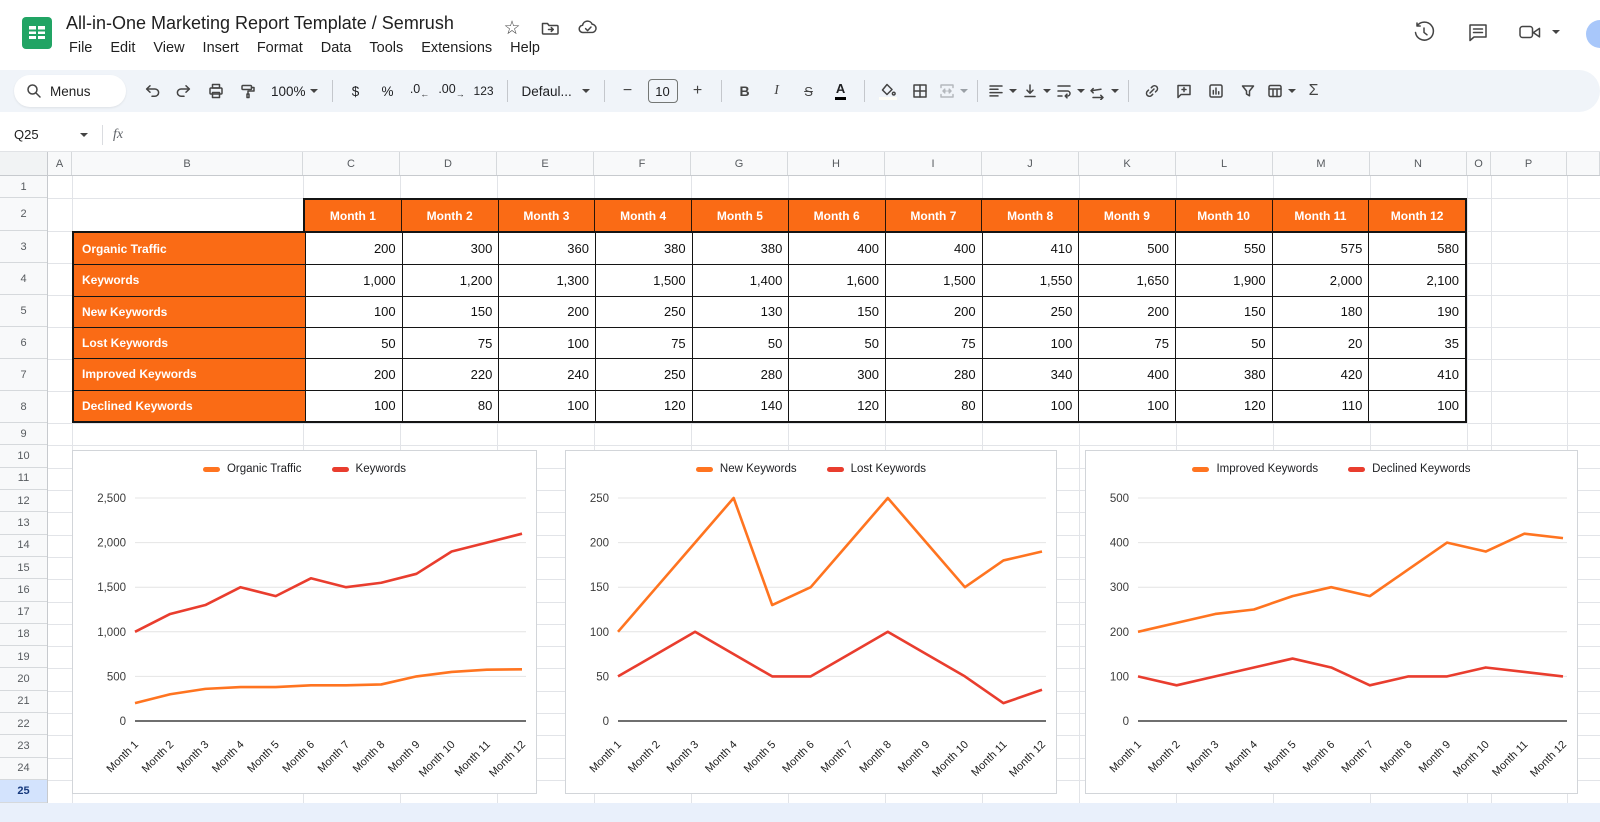  What do you see at coordinates (1281, 91) in the screenshot?
I see `table-views-button` at bounding box center [1281, 91].